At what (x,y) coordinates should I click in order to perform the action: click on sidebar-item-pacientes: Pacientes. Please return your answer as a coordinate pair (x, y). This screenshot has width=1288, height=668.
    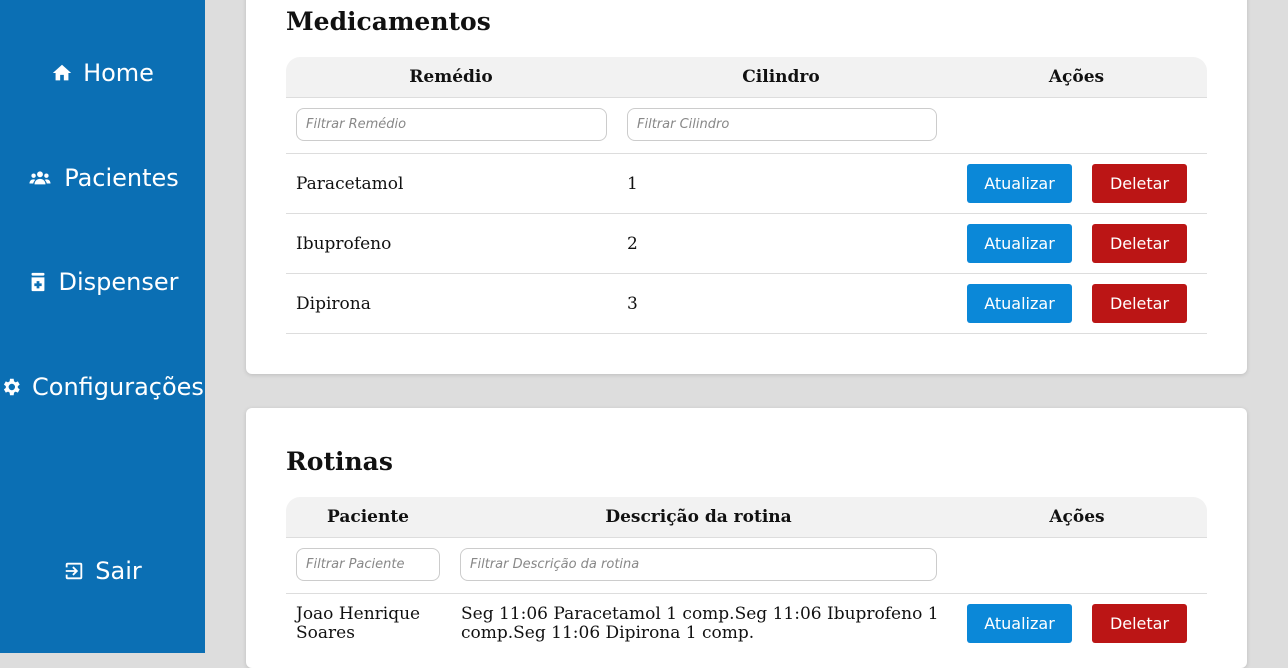
    Looking at the image, I should click on (102, 178).